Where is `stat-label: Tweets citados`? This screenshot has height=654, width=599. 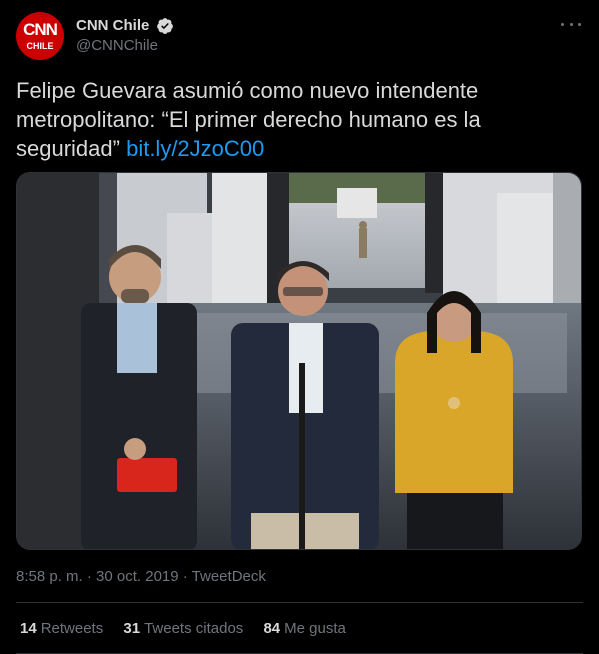 stat-label: Tweets citados is located at coordinates (194, 628).